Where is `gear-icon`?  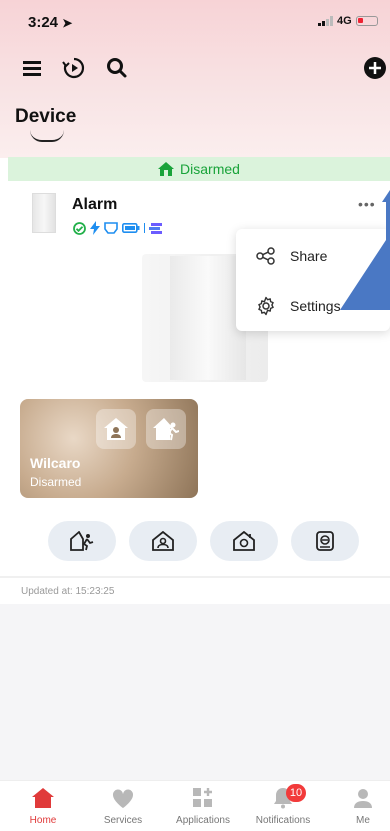
gear-icon is located at coordinates (266, 306).